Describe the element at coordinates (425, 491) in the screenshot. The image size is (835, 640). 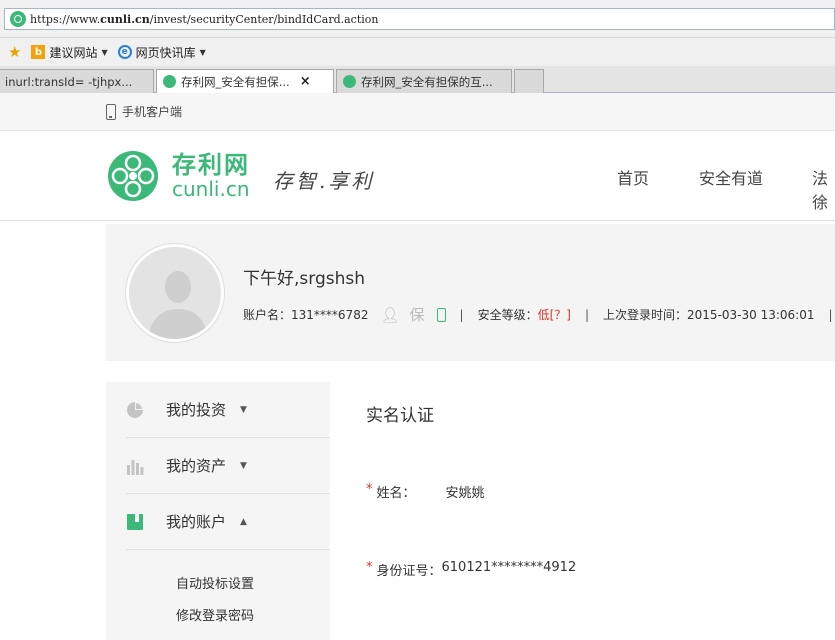
I see `form-row-name: * 姓名： 安姚姚` at that location.